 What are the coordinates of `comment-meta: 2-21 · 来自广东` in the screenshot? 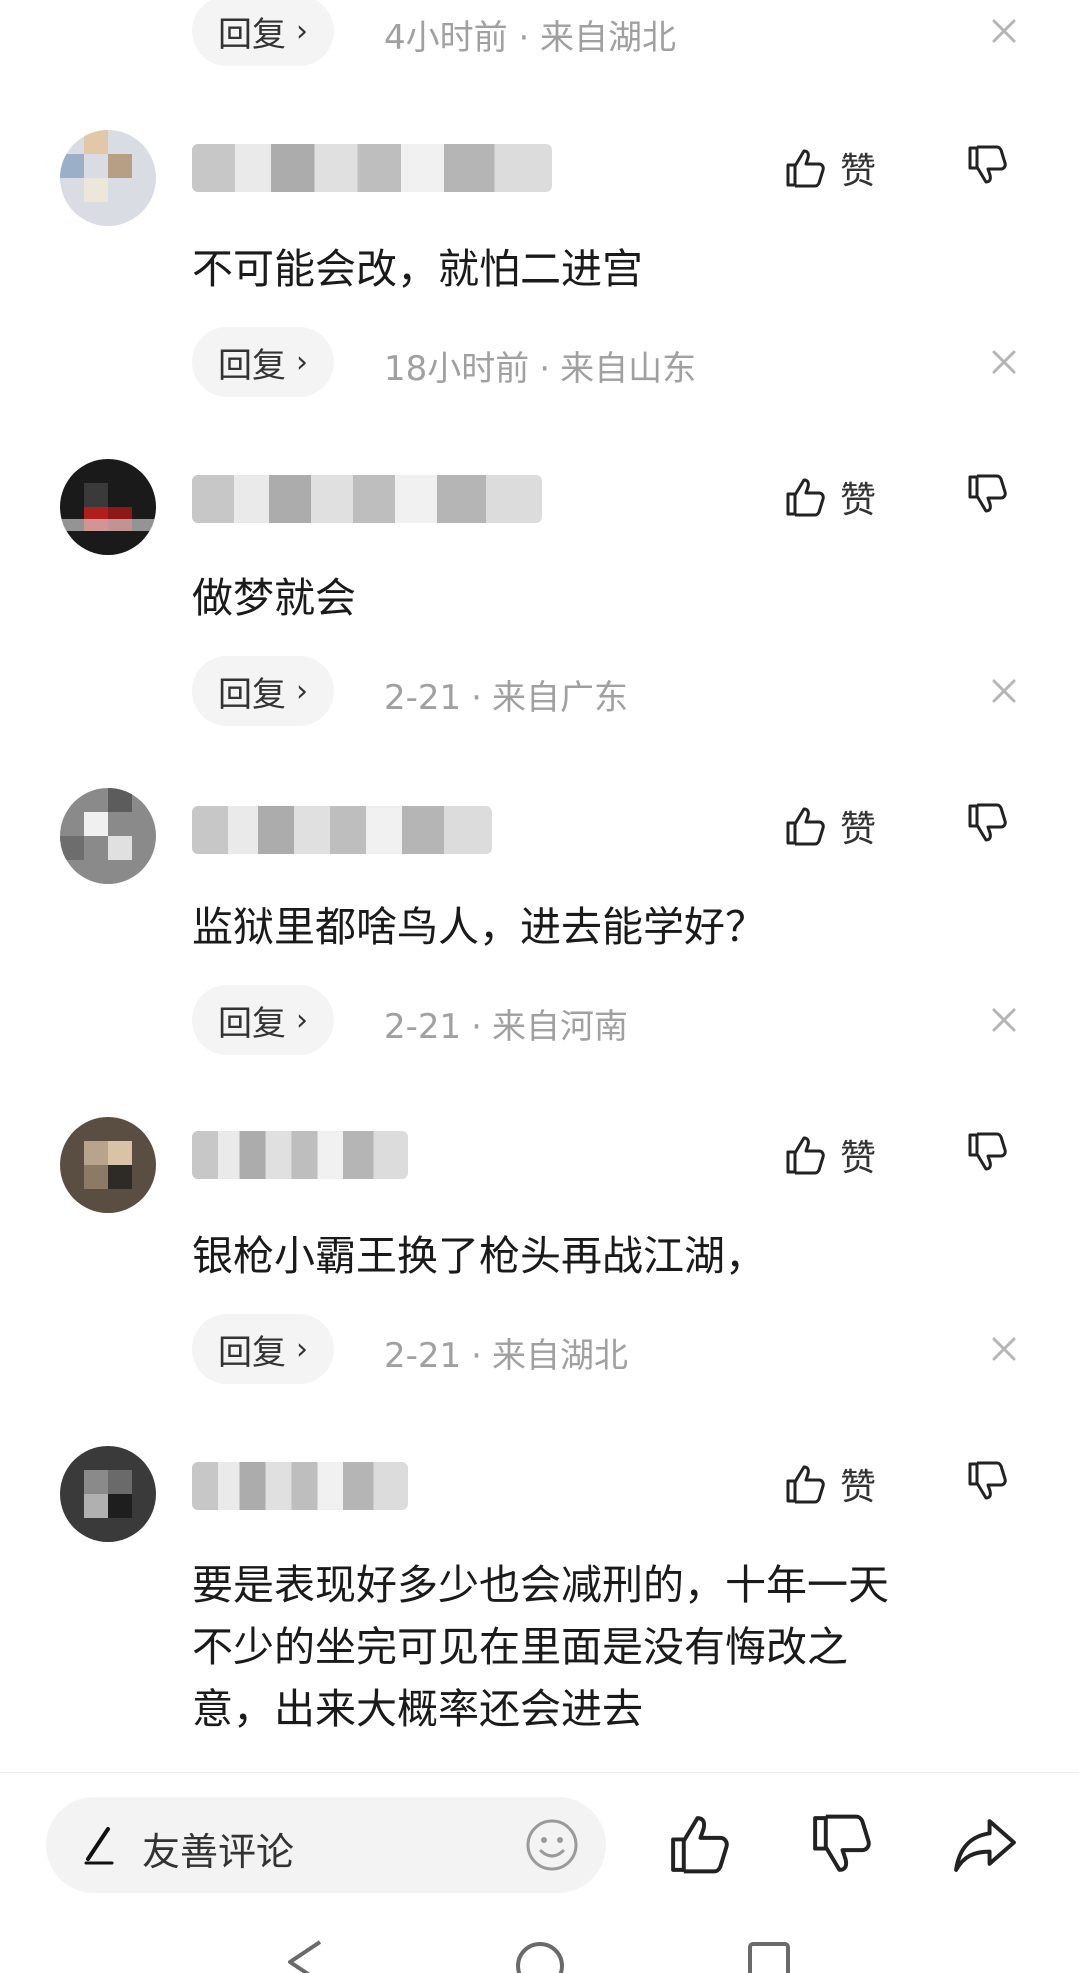 It's located at (506, 698).